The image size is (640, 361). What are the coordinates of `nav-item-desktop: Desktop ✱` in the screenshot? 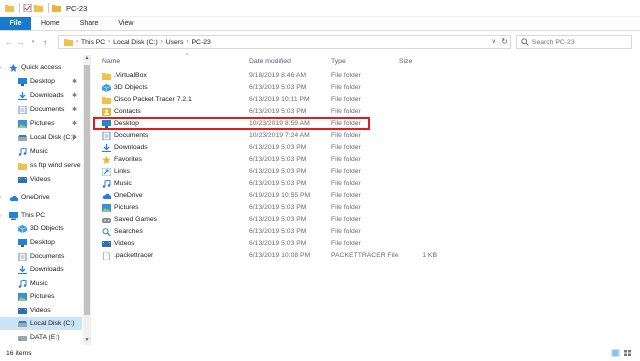 It's located at (55, 81).